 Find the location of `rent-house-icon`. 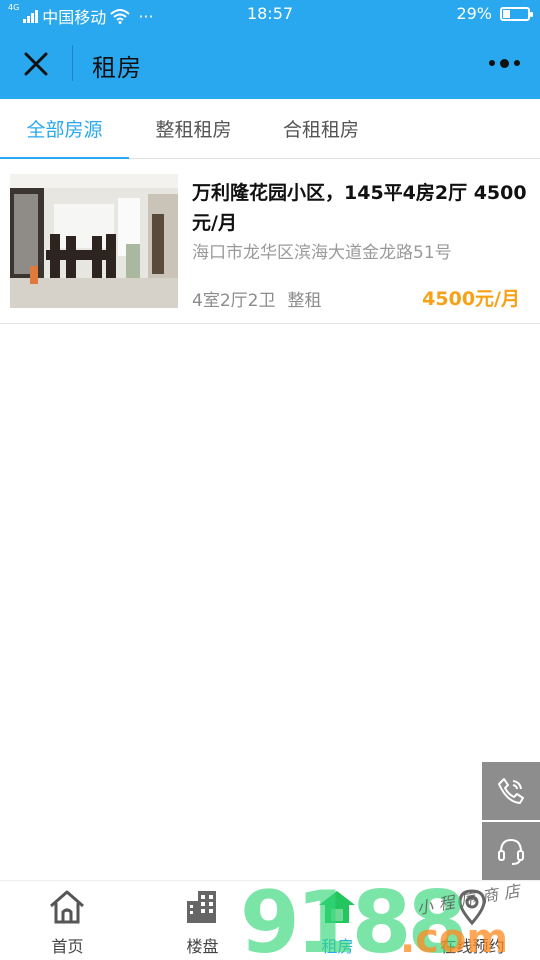

rent-house-icon is located at coordinates (337, 907).